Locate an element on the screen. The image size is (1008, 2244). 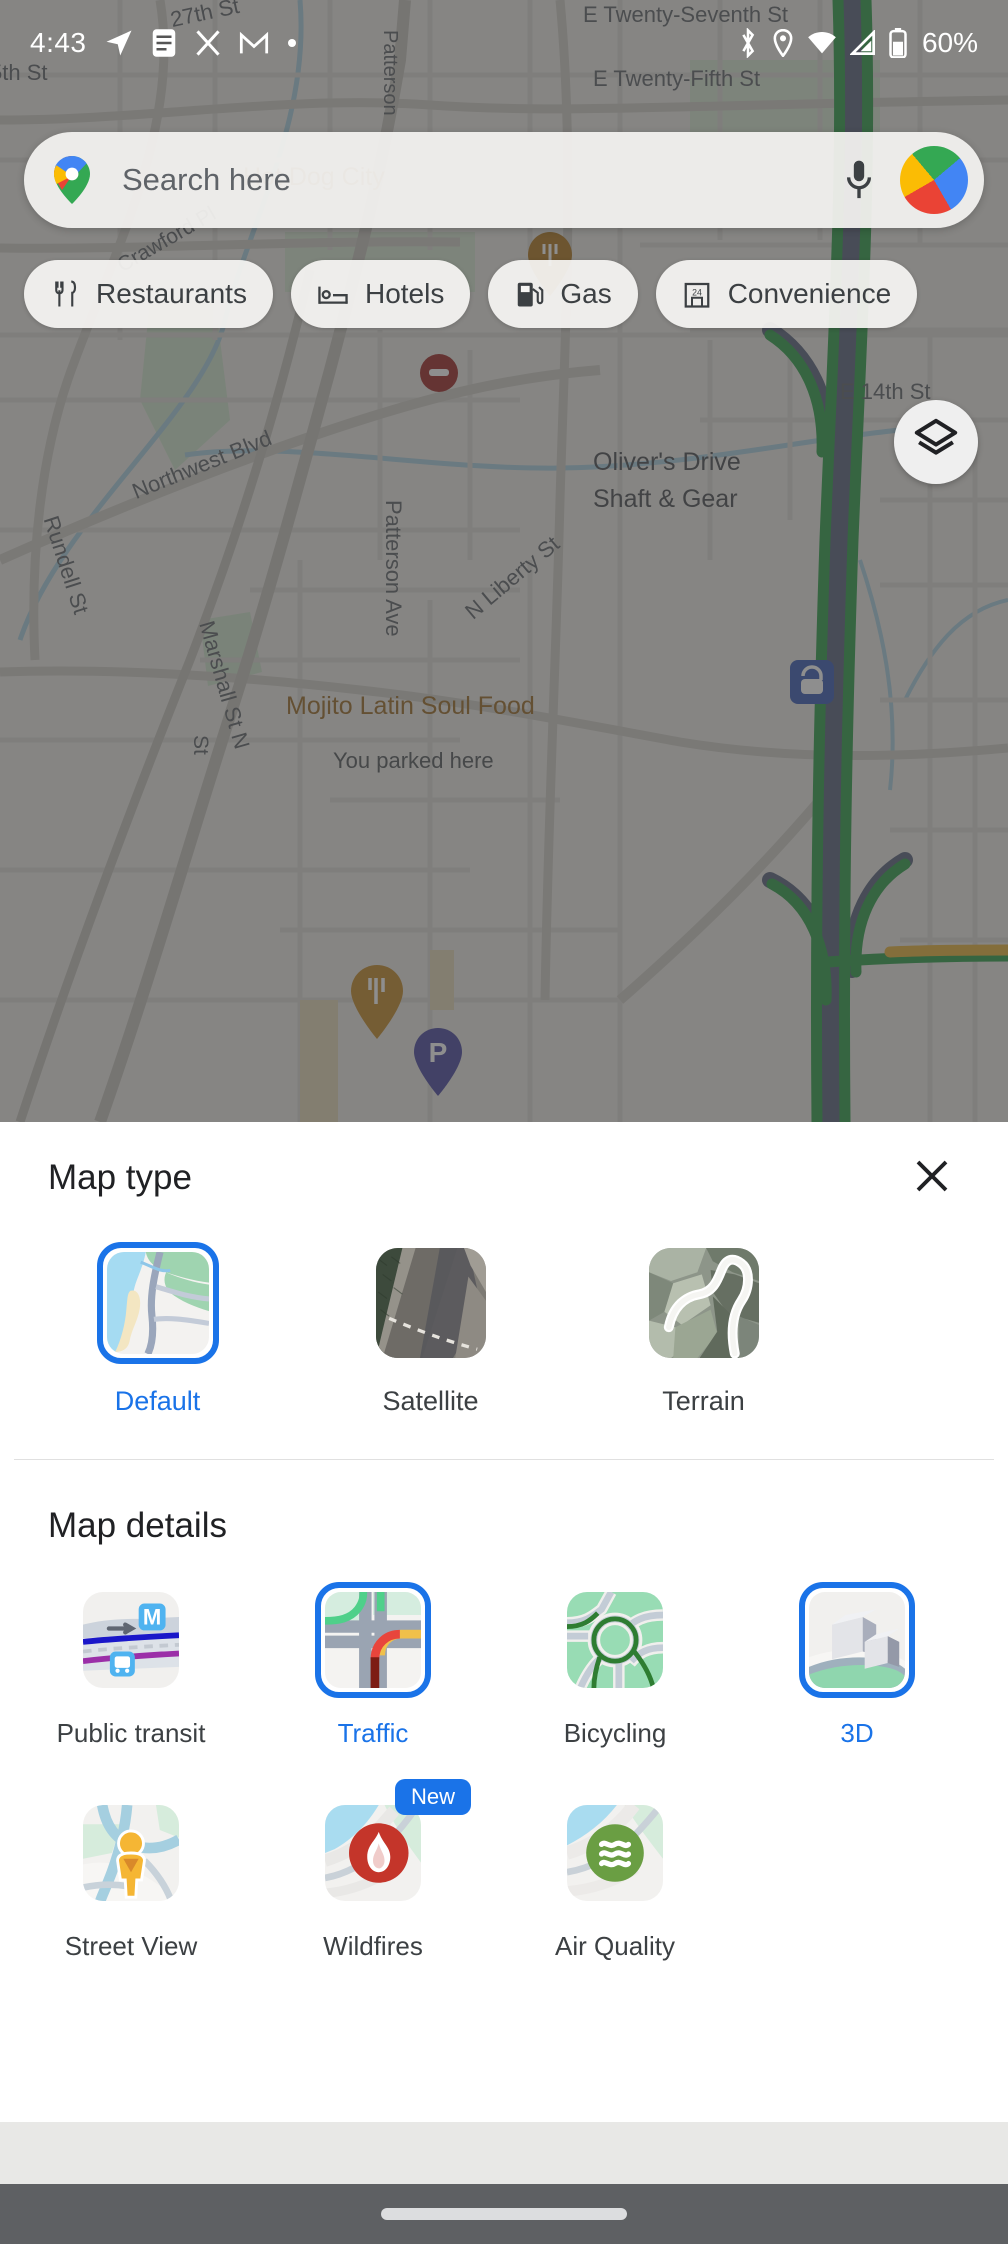
map-satellite-thumbnail is located at coordinates (430, 1303).